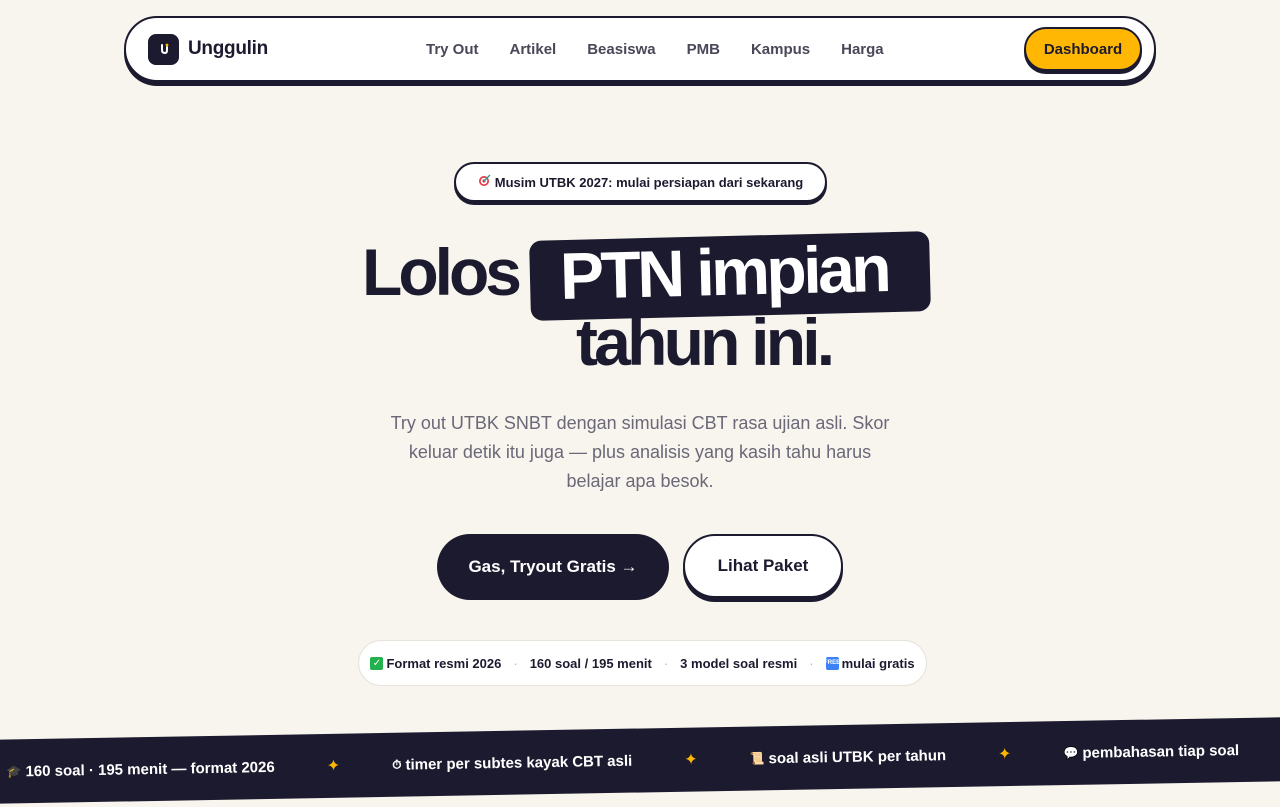  I want to click on nav-link-harga: Harga, so click(862, 49).